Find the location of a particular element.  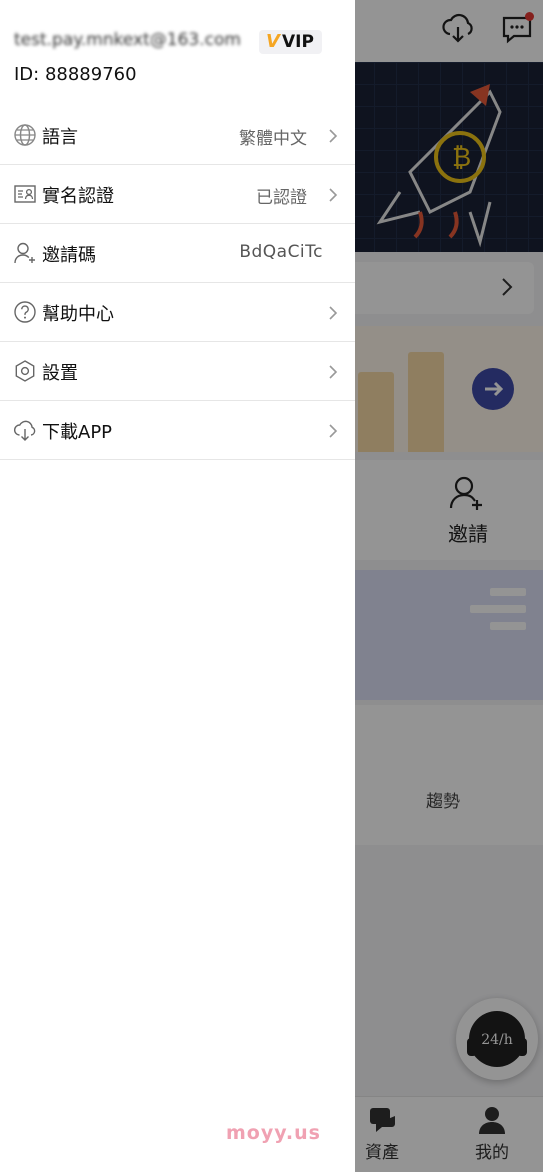

menu-label: 邀請碼 is located at coordinates (69, 255).